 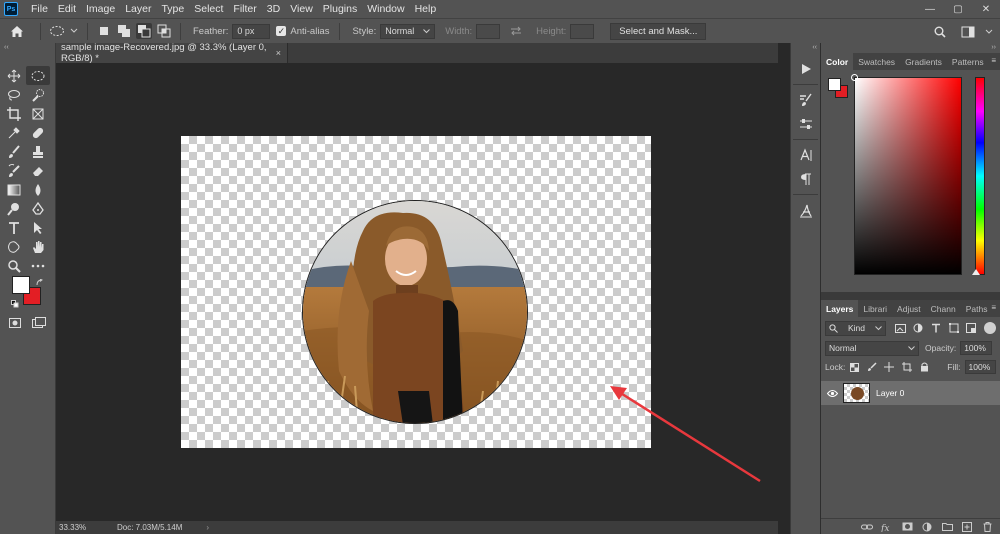 What do you see at coordinates (954, 328) in the screenshot?
I see `filter-shape-button` at bounding box center [954, 328].